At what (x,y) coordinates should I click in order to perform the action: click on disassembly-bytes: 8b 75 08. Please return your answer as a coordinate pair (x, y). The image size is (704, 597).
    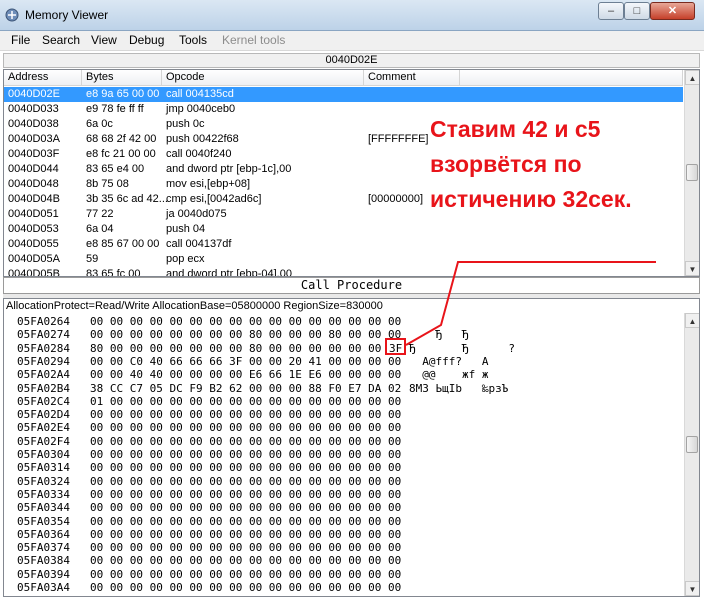
    Looking at the image, I should click on (107, 184).